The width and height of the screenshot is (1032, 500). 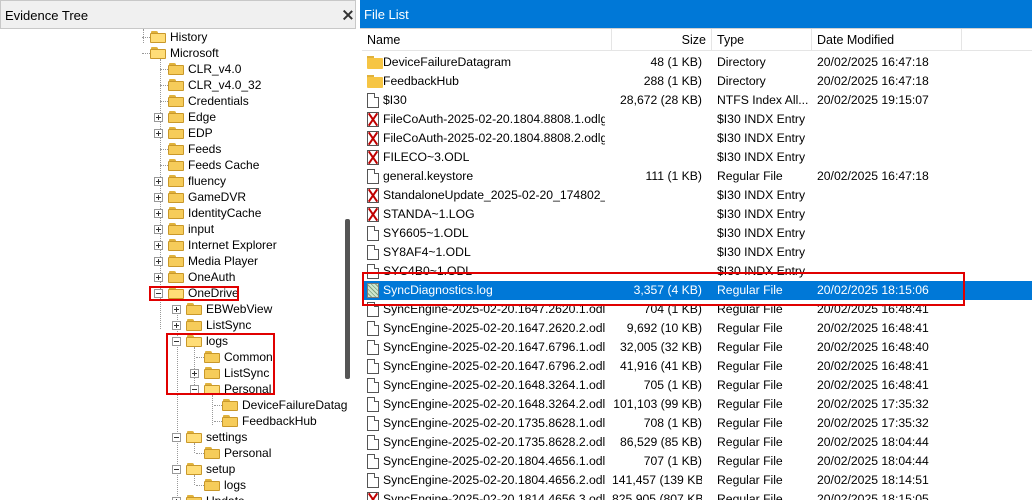 I want to click on tree-node-label: Microsoft, so click(x=194, y=53).